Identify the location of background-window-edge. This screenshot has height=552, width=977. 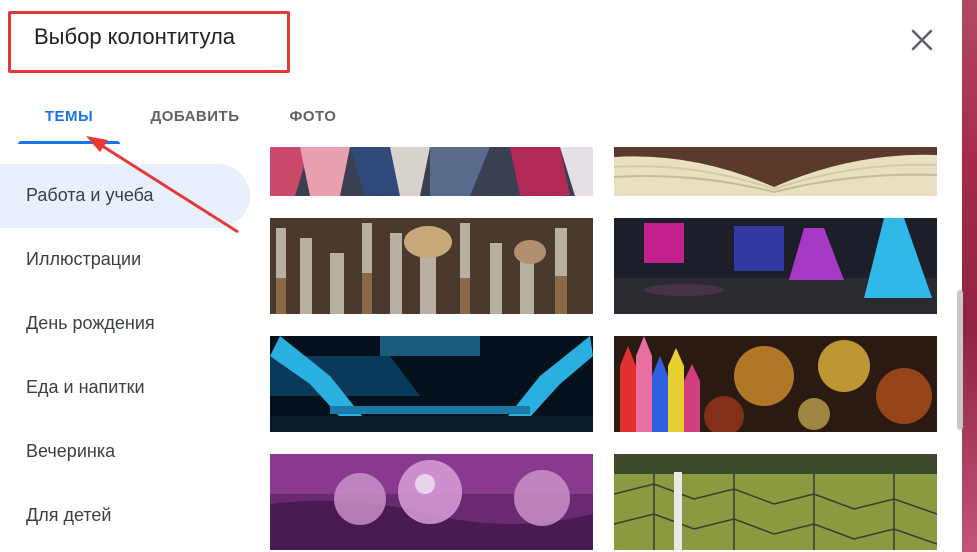
(969, 276).